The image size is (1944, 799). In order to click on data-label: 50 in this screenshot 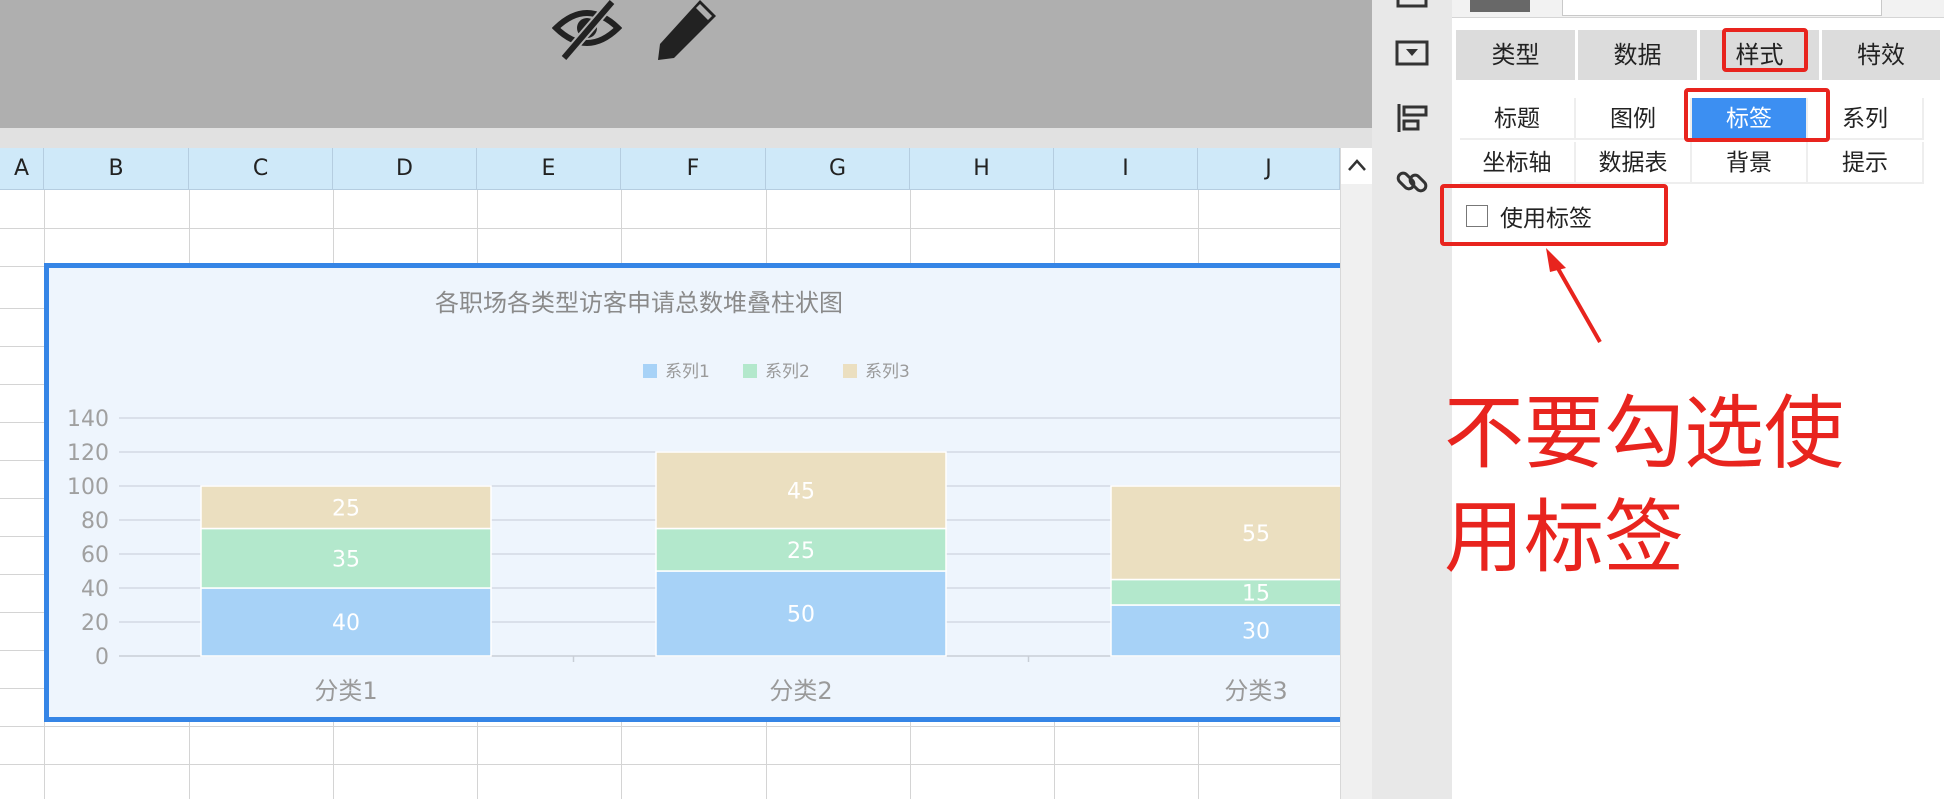, I will do `click(801, 615)`.